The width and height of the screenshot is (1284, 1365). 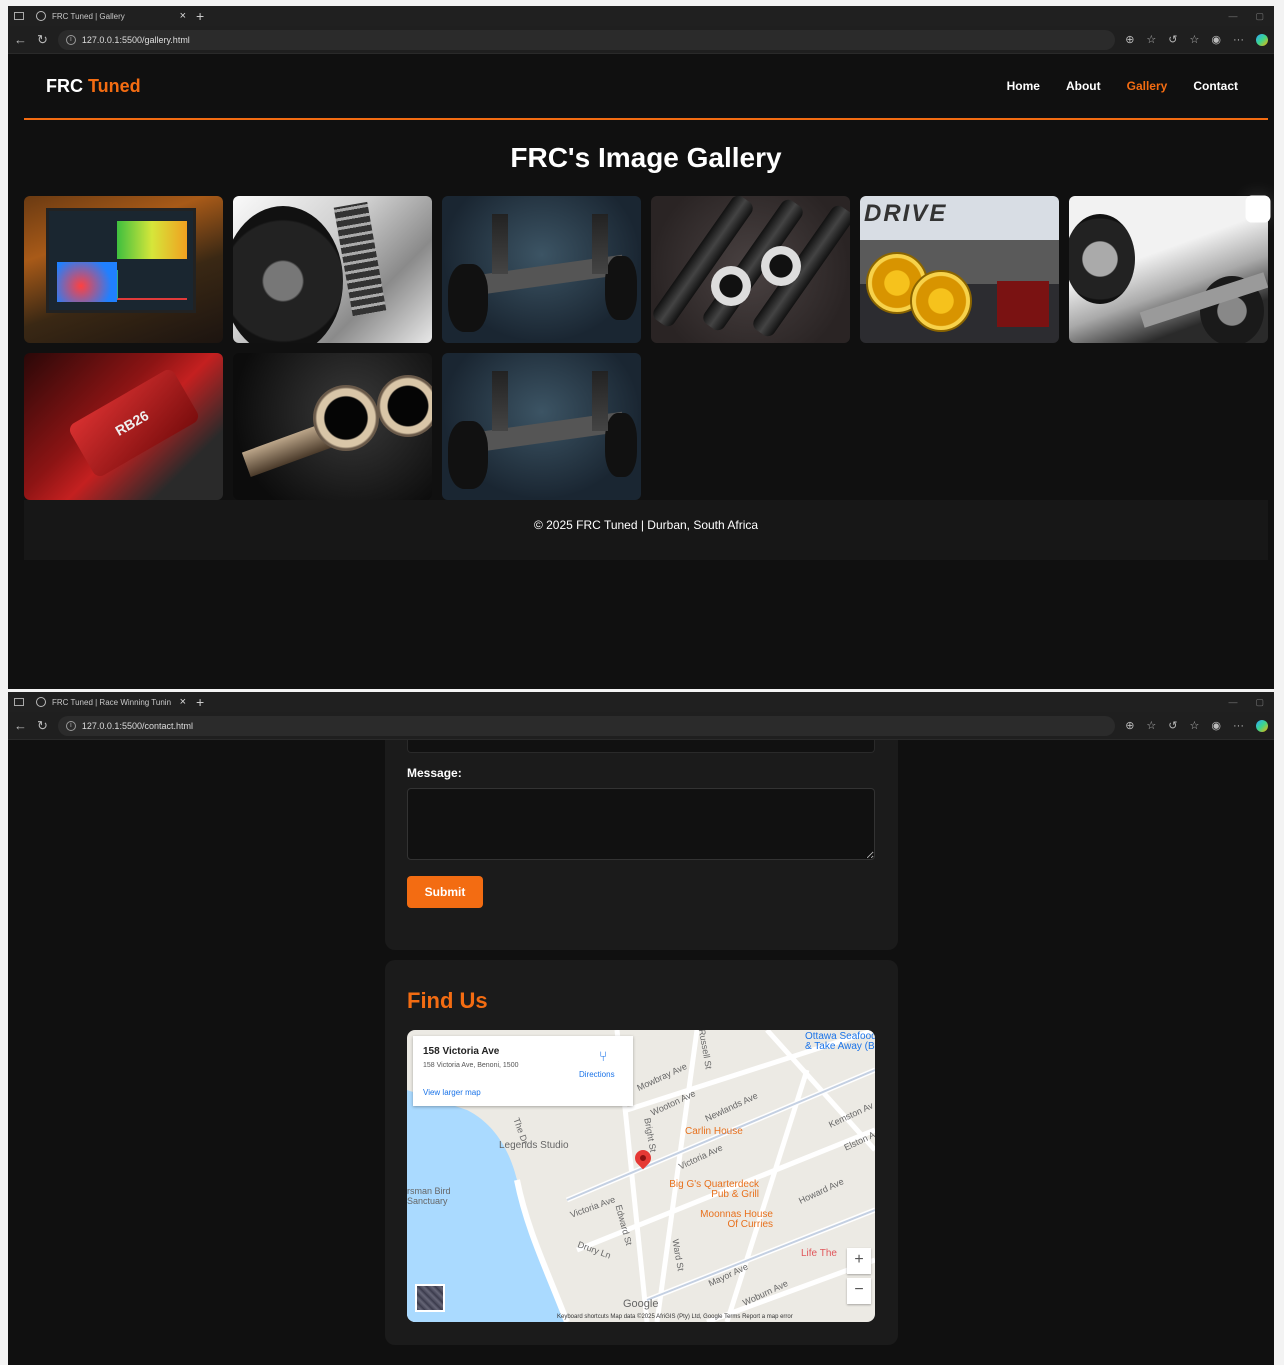 What do you see at coordinates (430, 1298) in the screenshot?
I see `satellite-toggle` at bounding box center [430, 1298].